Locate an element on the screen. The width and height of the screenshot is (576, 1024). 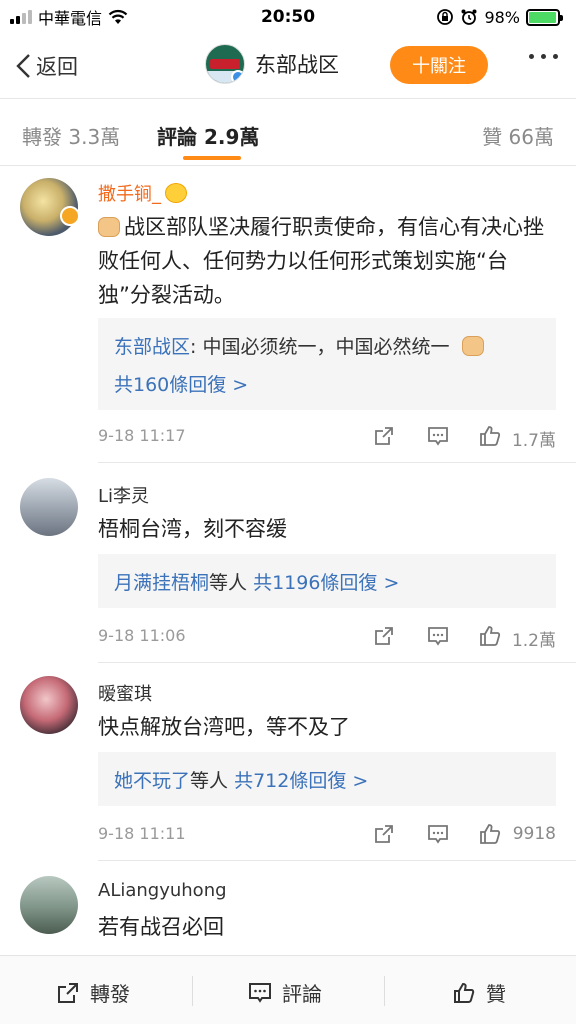
comment-time: 9-18 11:17 is located at coordinates (142, 435).